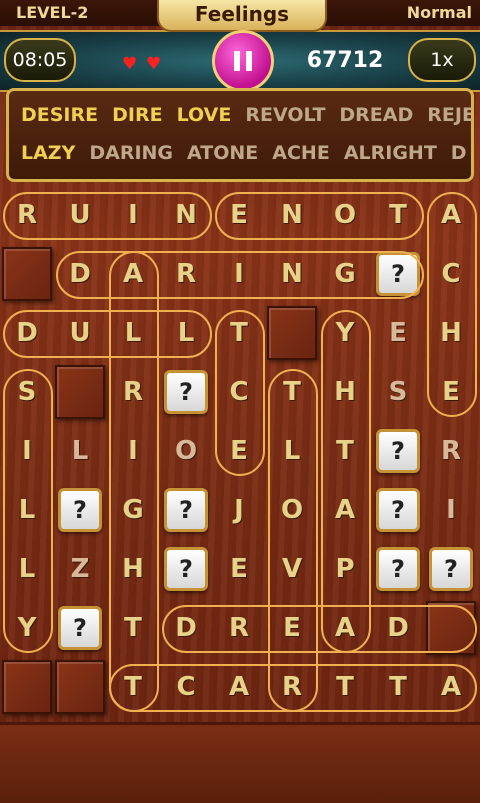 The height and width of the screenshot is (803, 480). What do you see at coordinates (292, 569) in the screenshot?
I see `letter-tile: V` at bounding box center [292, 569].